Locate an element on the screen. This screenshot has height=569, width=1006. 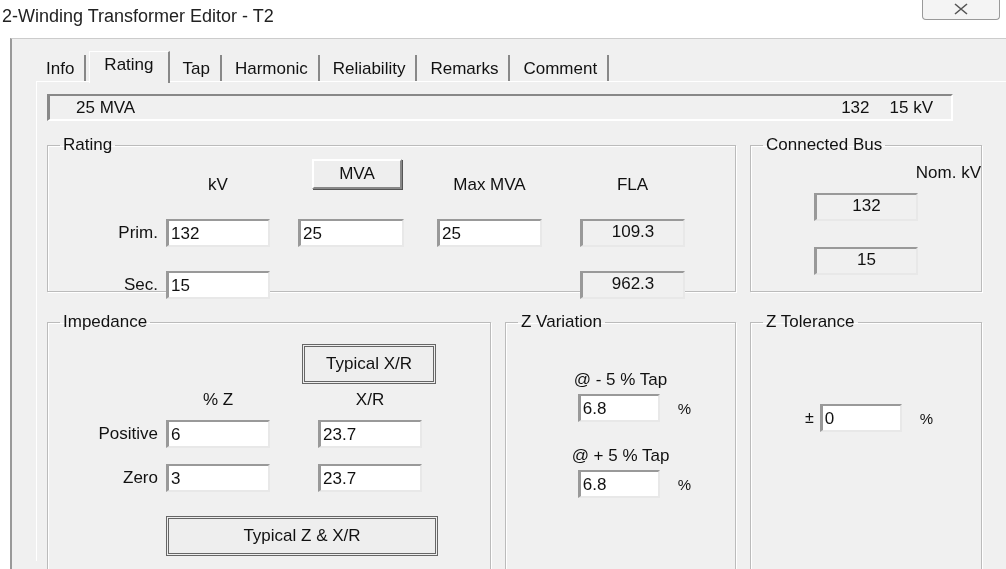
column-label: Nom. kV is located at coordinates (948, 173).